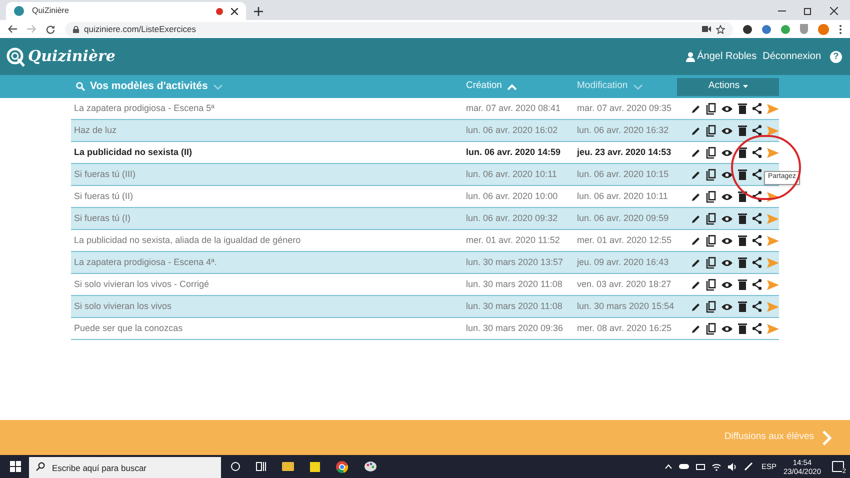 The image size is (850, 478). Describe the element at coordinates (268, 131) in the screenshot. I see `activity-title: Haz de luz` at that location.